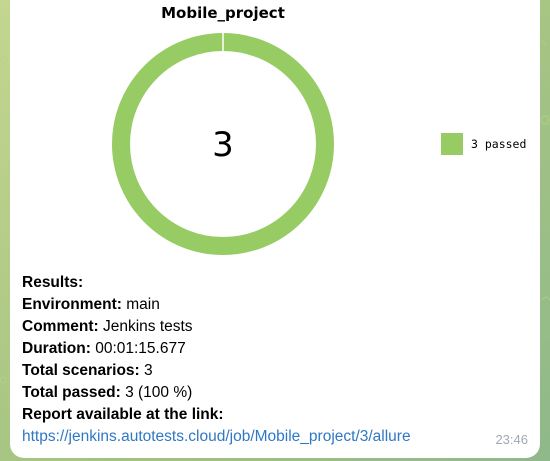 The height and width of the screenshot is (461, 550). What do you see at coordinates (272, 393) in the screenshot?
I see `total-passed-line: Total passed: 3 (100 %)` at bounding box center [272, 393].